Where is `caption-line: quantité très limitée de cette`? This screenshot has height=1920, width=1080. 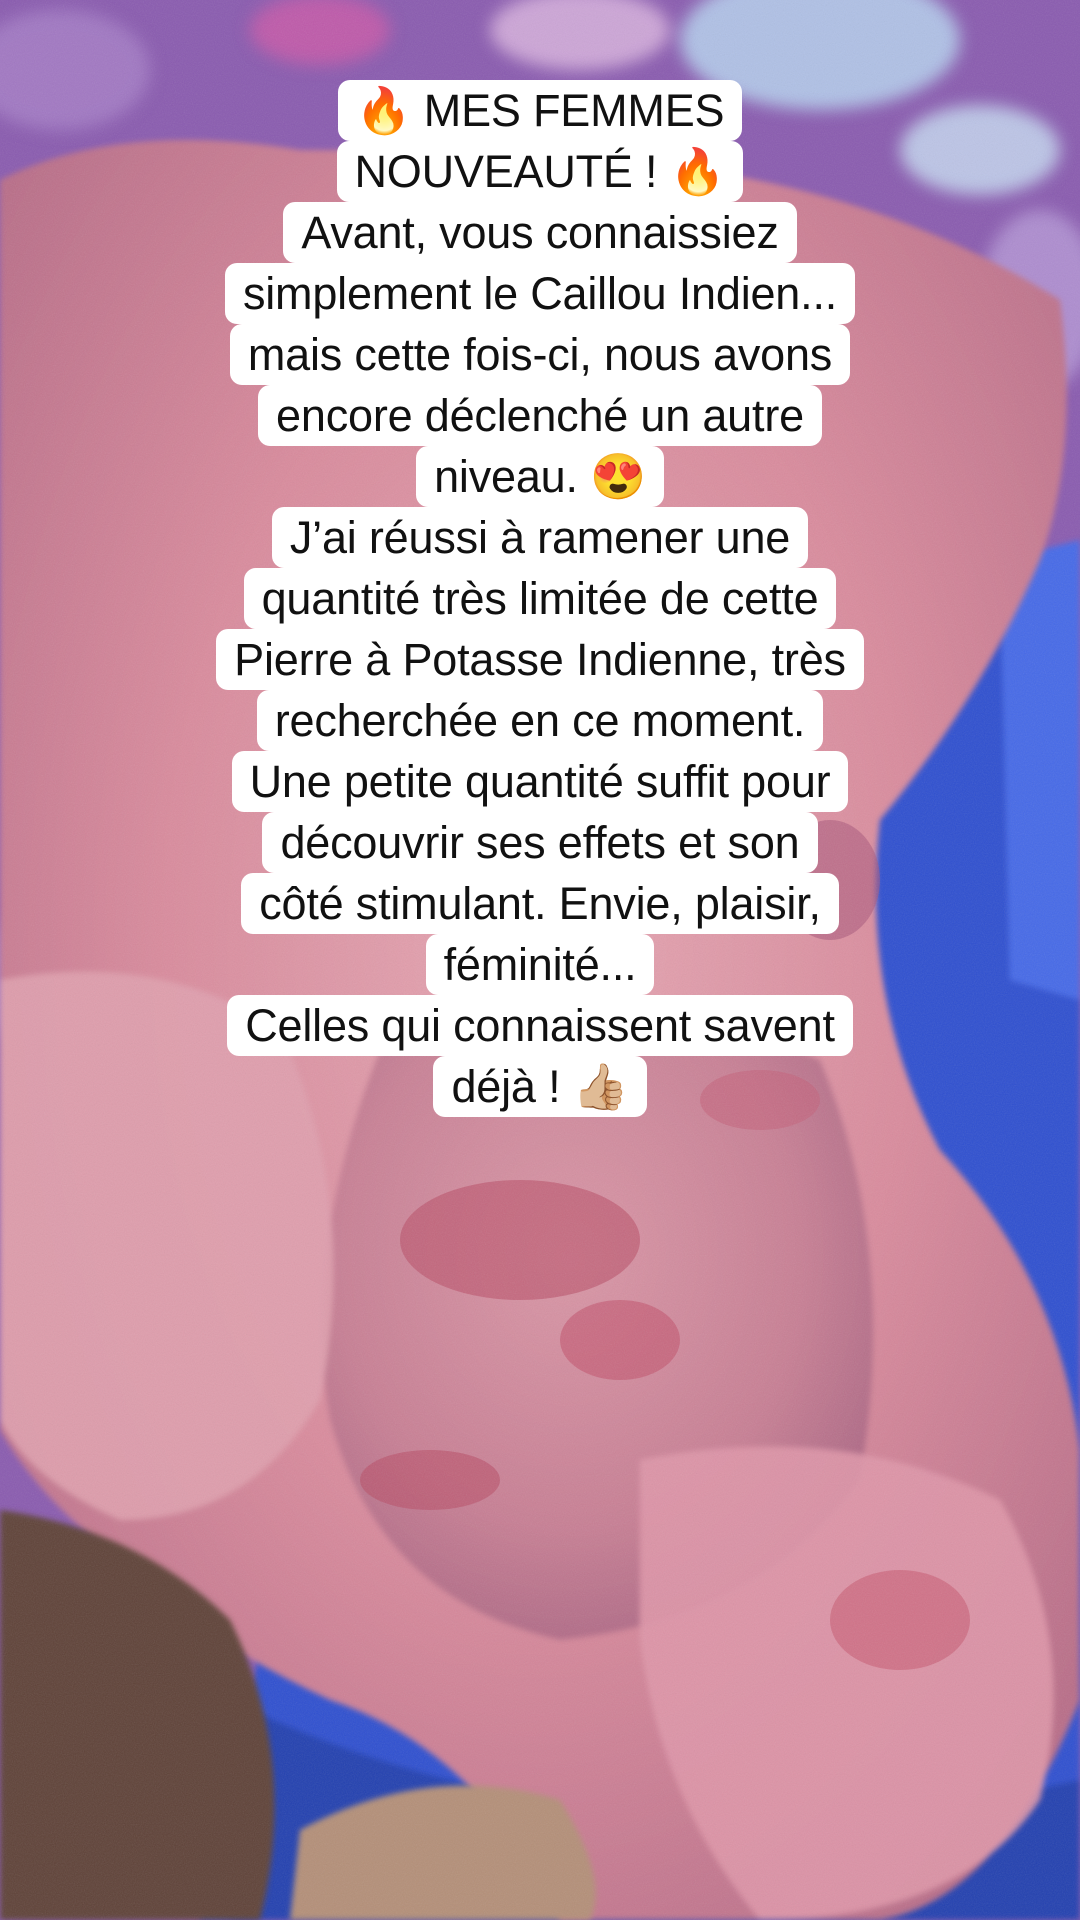 caption-line: quantité très limitée de cette is located at coordinates (540, 598).